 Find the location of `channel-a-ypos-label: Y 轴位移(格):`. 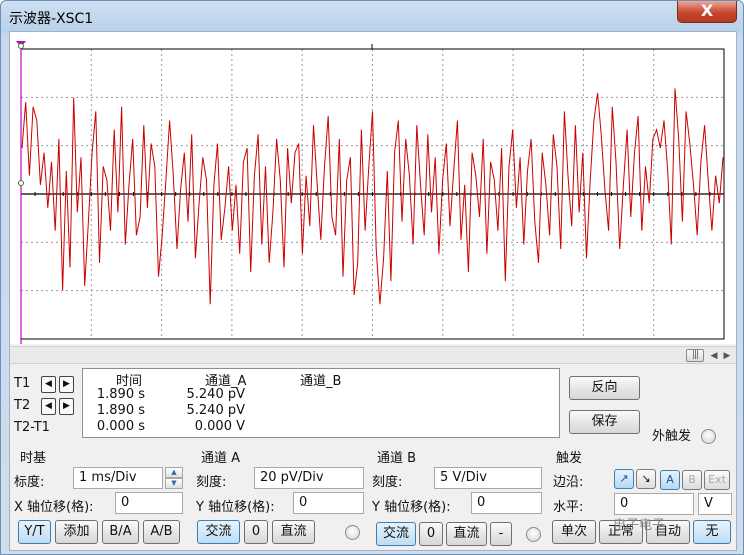

channel-a-ypos-label: Y 轴位移(格): is located at coordinates (235, 507).